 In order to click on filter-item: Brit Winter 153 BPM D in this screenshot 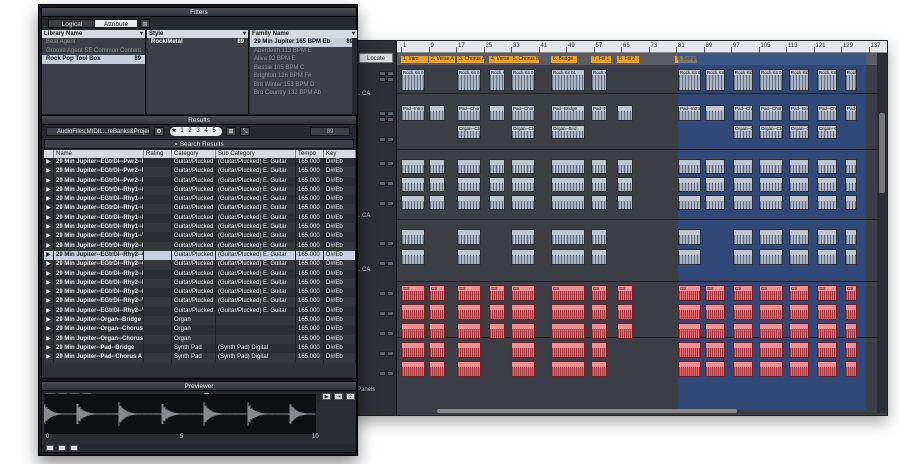, I will do `click(303, 85)`.